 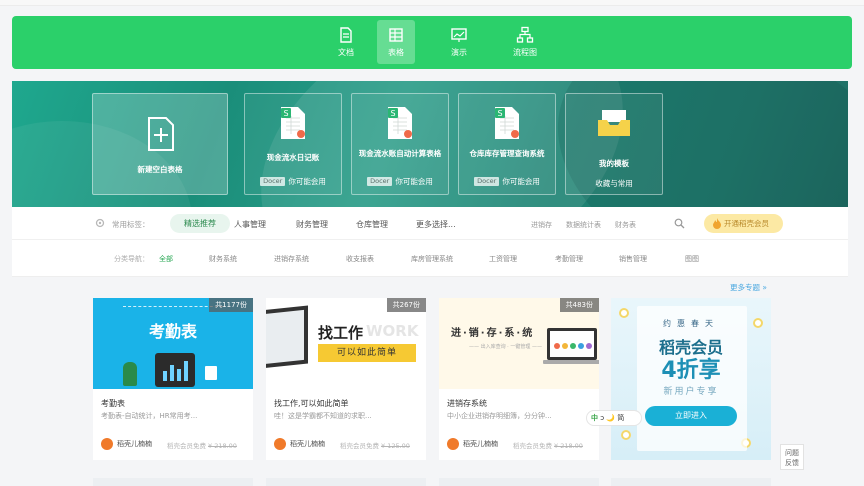 I want to click on open-vip-button: 开通稻壳会员, so click(x=743, y=223).